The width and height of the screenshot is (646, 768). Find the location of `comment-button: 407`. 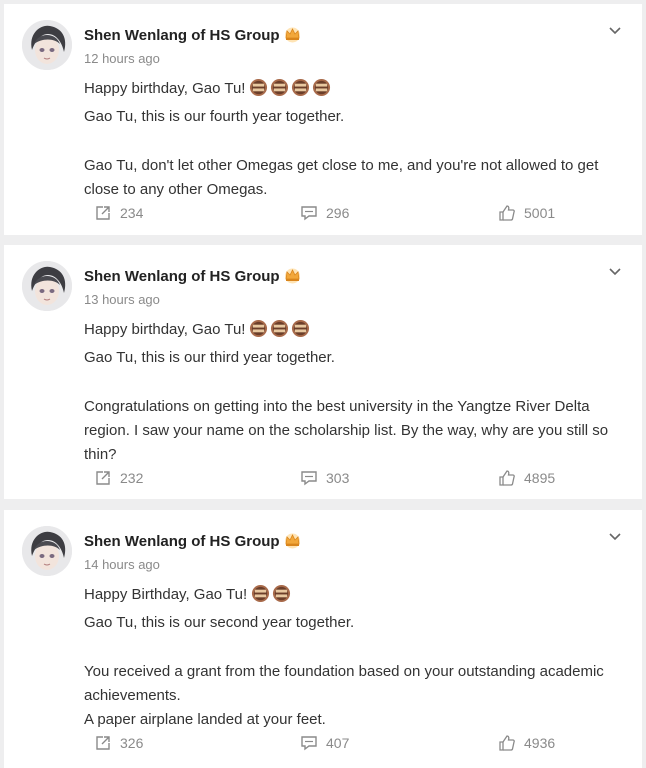

comment-button: 407 is located at coordinates (324, 743).